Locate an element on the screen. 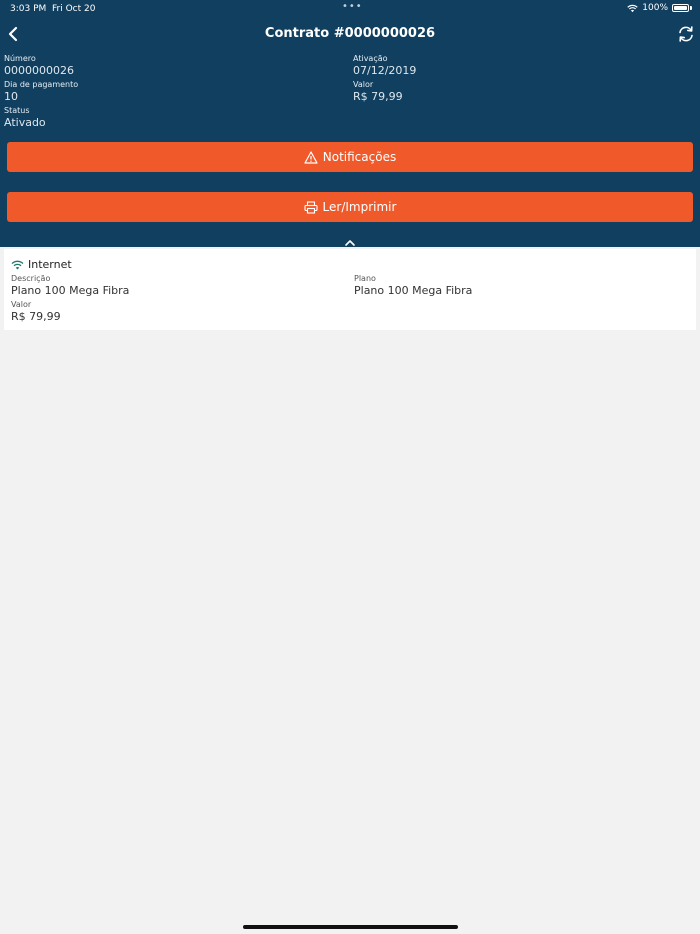 Image resolution: width=700 pixels, height=934 pixels. dia-value: 10 is located at coordinates (11, 96).